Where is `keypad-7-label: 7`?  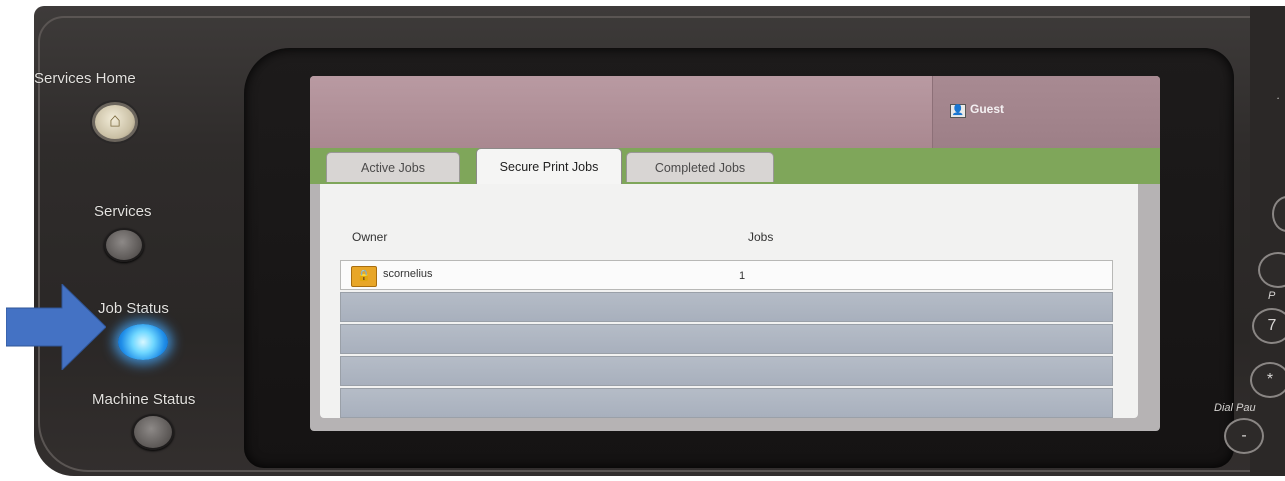
keypad-7-label: 7 is located at coordinates (1272, 325).